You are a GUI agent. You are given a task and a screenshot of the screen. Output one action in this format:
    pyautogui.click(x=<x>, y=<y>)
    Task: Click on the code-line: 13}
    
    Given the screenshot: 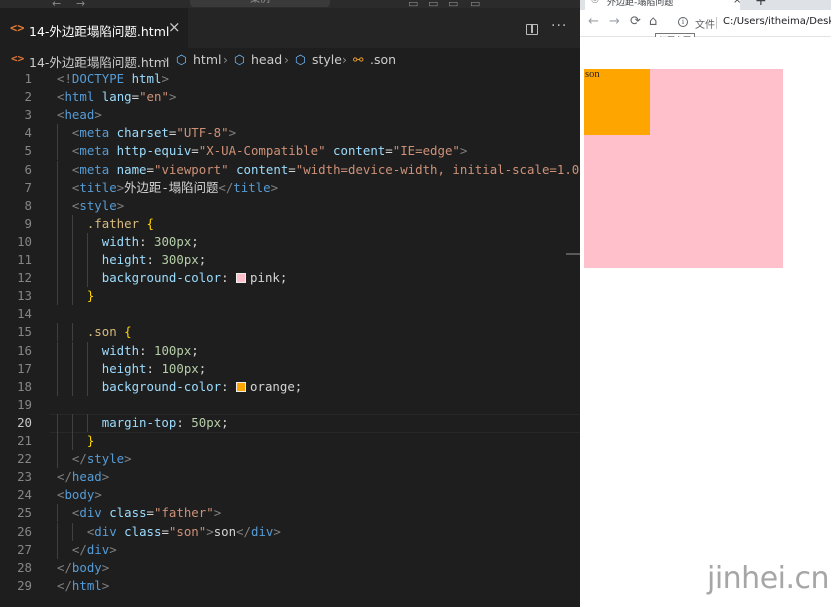 What is the action you would take?
    pyautogui.click(x=290, y=296)
    